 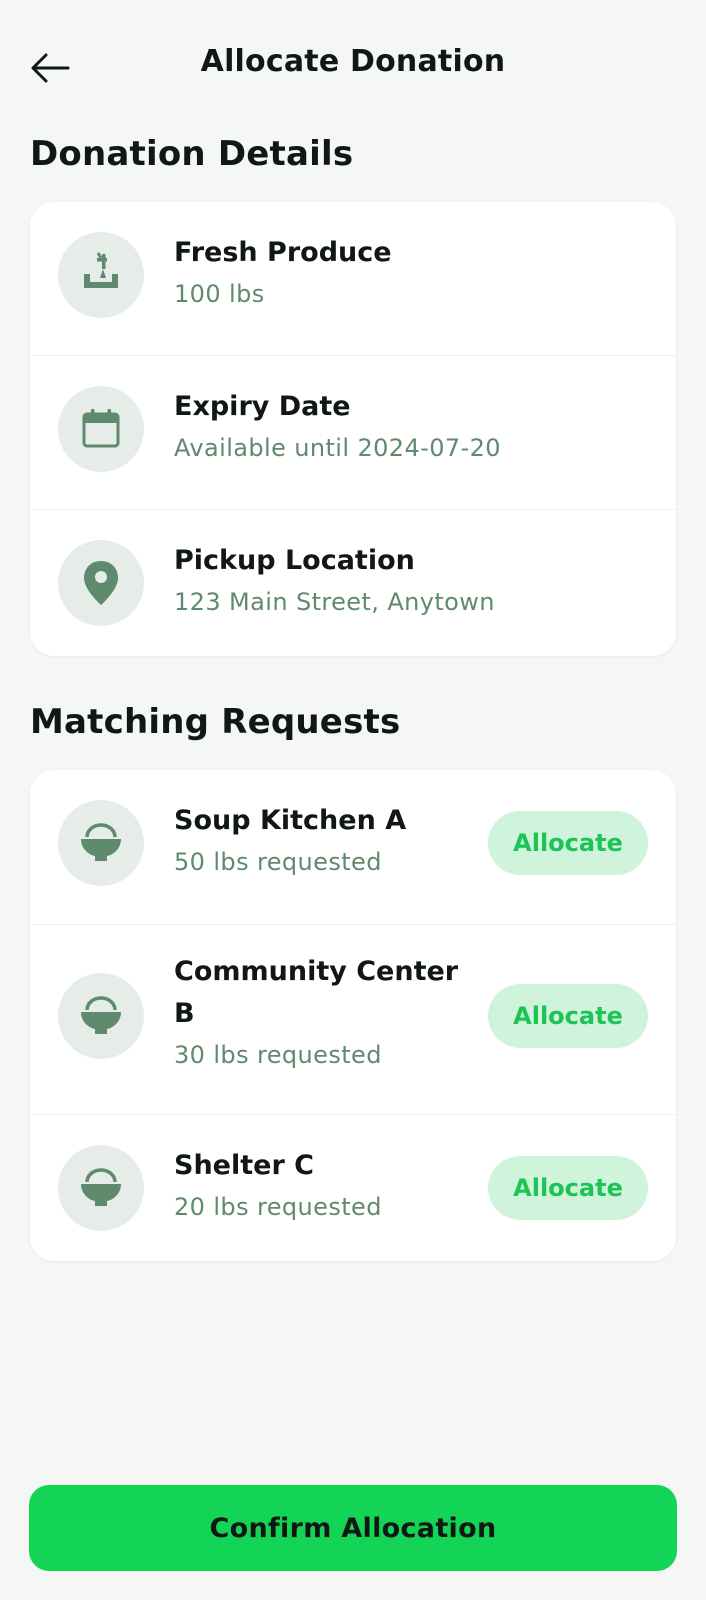 I want to click on matching-requests-heading: Matching Requests, so click(x=215, y=722).